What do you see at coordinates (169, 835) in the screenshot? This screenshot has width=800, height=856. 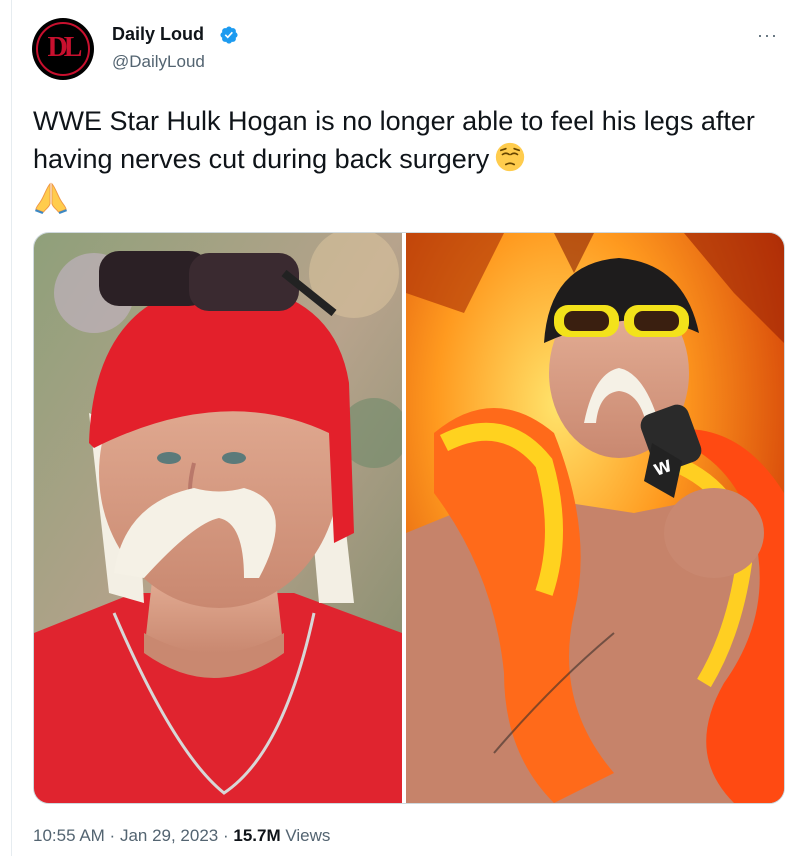 I see `tweet-date: Jan 29, 2023` at bounding box center [169, 835].